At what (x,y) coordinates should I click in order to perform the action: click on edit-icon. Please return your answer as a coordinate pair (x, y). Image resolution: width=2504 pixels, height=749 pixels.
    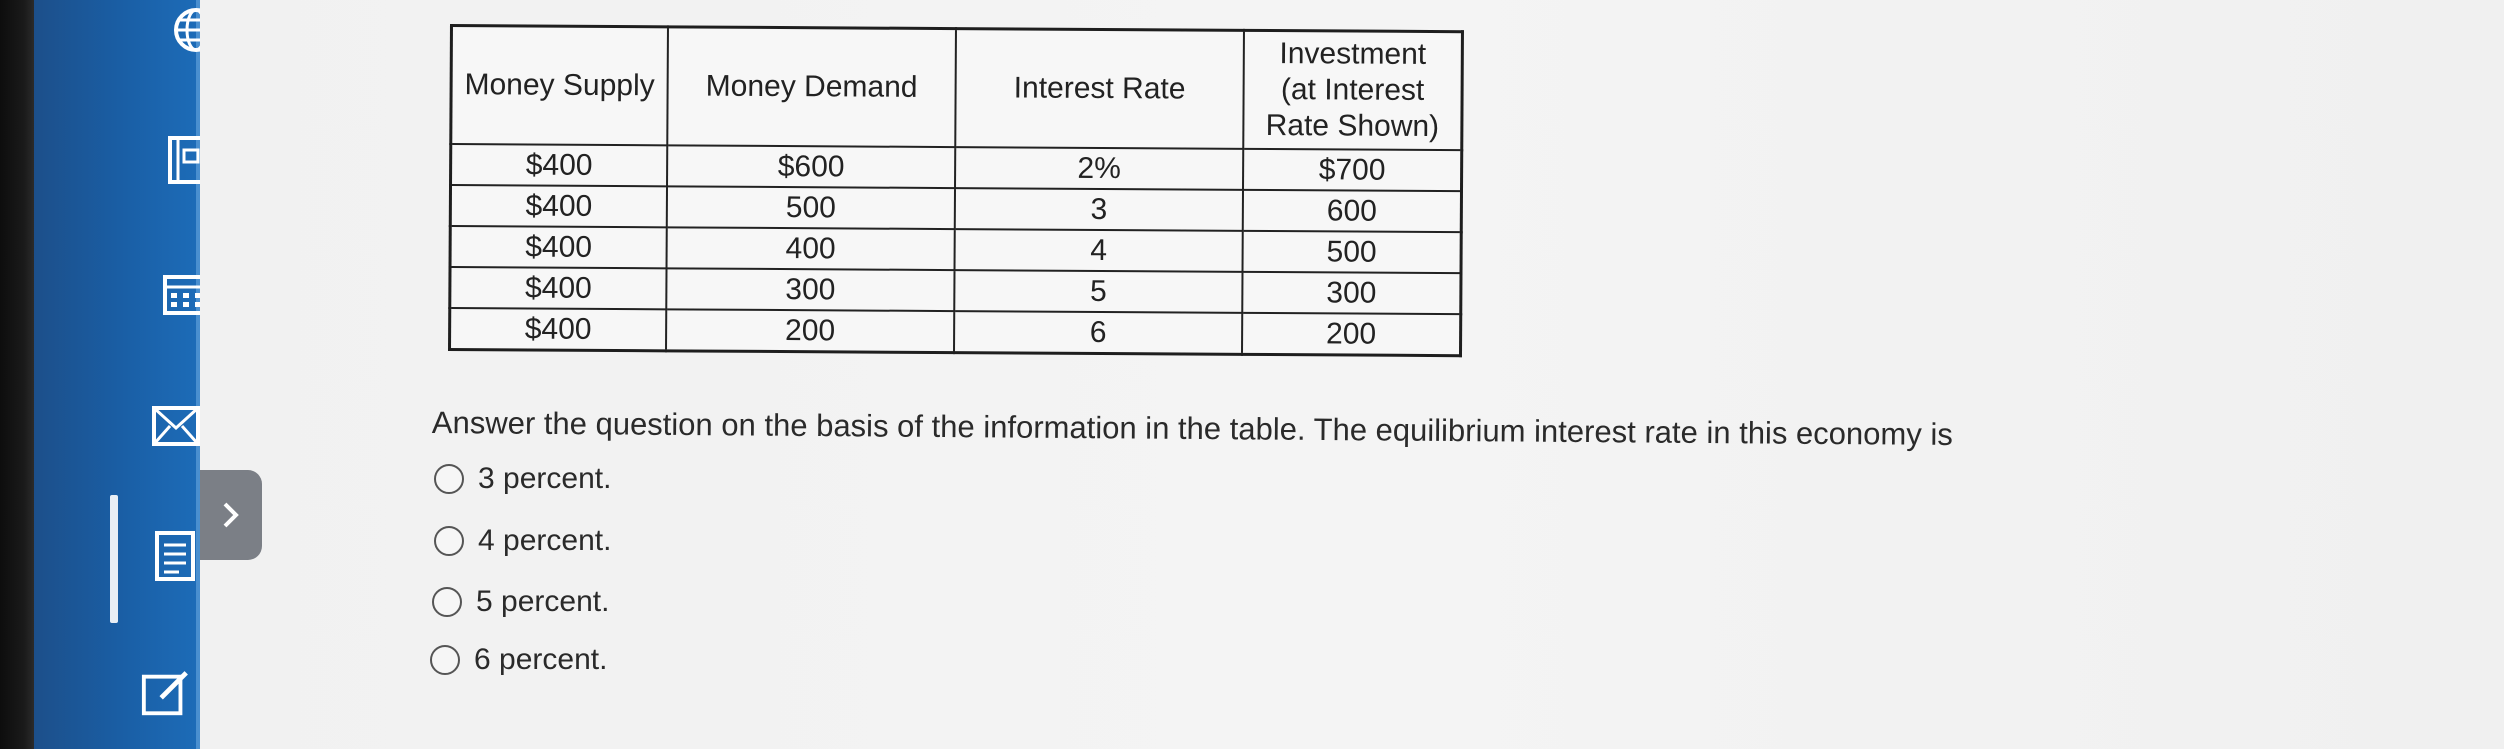
    Looking at the image, I should click on (166, 694).